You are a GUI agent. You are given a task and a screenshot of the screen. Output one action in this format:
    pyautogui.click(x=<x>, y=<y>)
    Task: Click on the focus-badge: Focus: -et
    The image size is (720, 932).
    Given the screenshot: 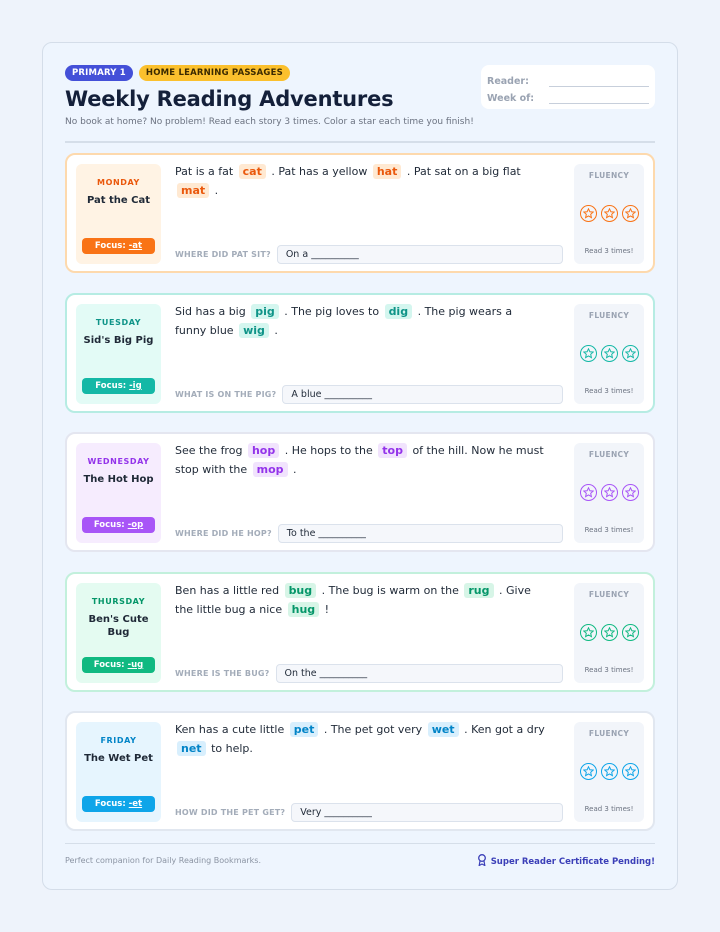 What is the action you would take?
    pyautogui.click(x=118, y=804)
    